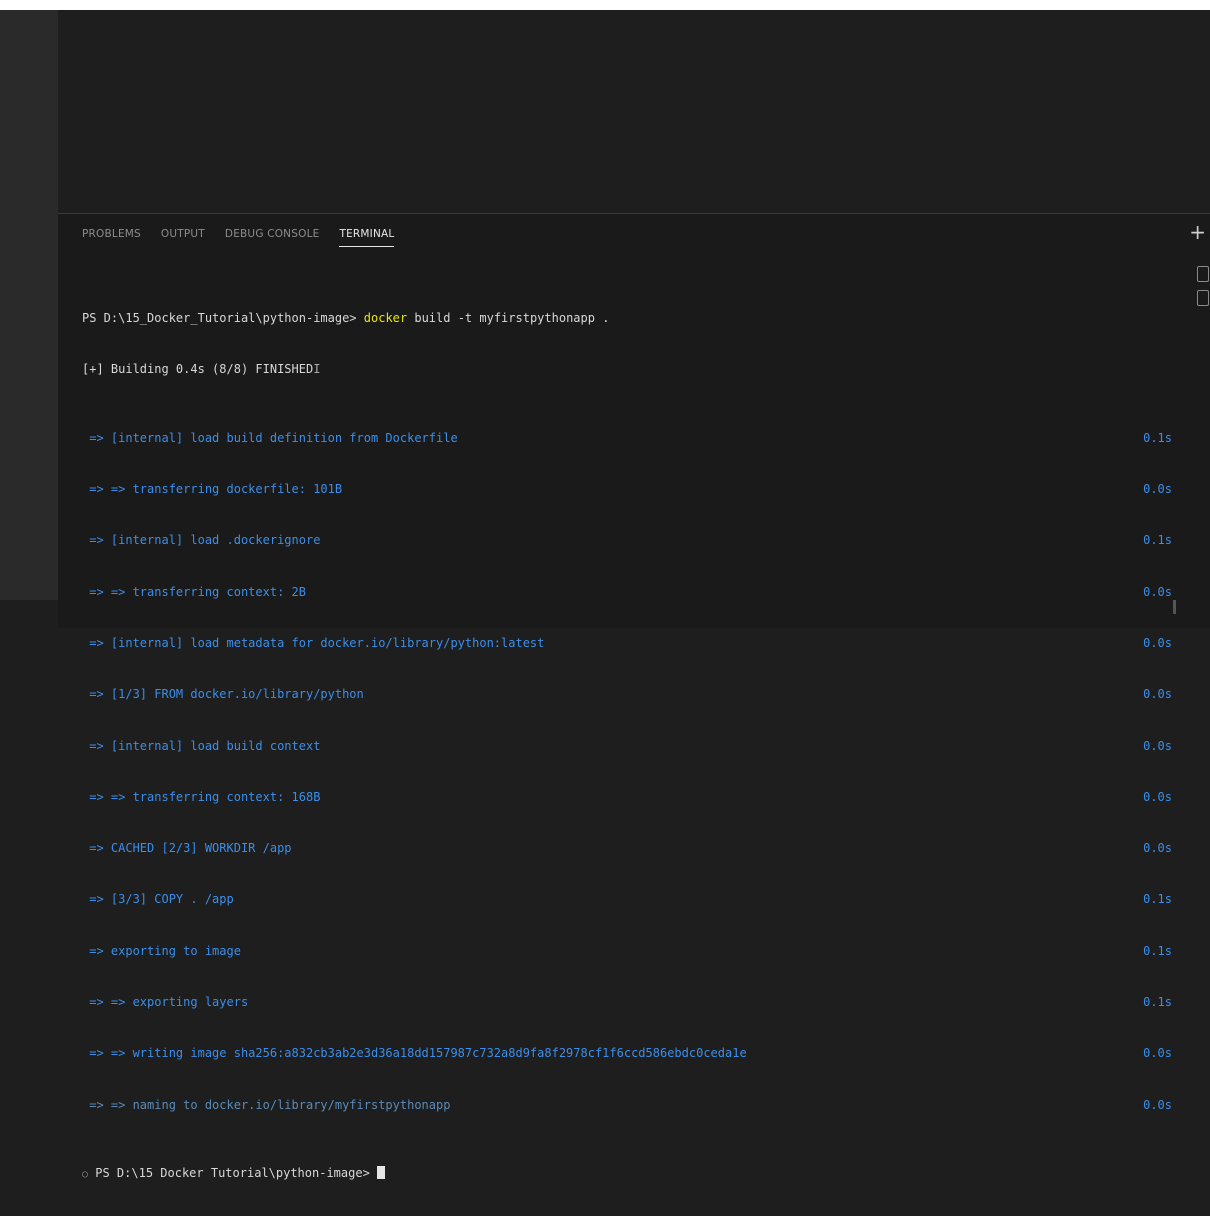 Image resolution: width=1210 pixels, height=1216 pixels. What do you see at coordinates (223, 318) in the screenshot?
I see `prompt: PS D:\15_Docker_Tutorial\python-image>` at bounding box center [223, 318].